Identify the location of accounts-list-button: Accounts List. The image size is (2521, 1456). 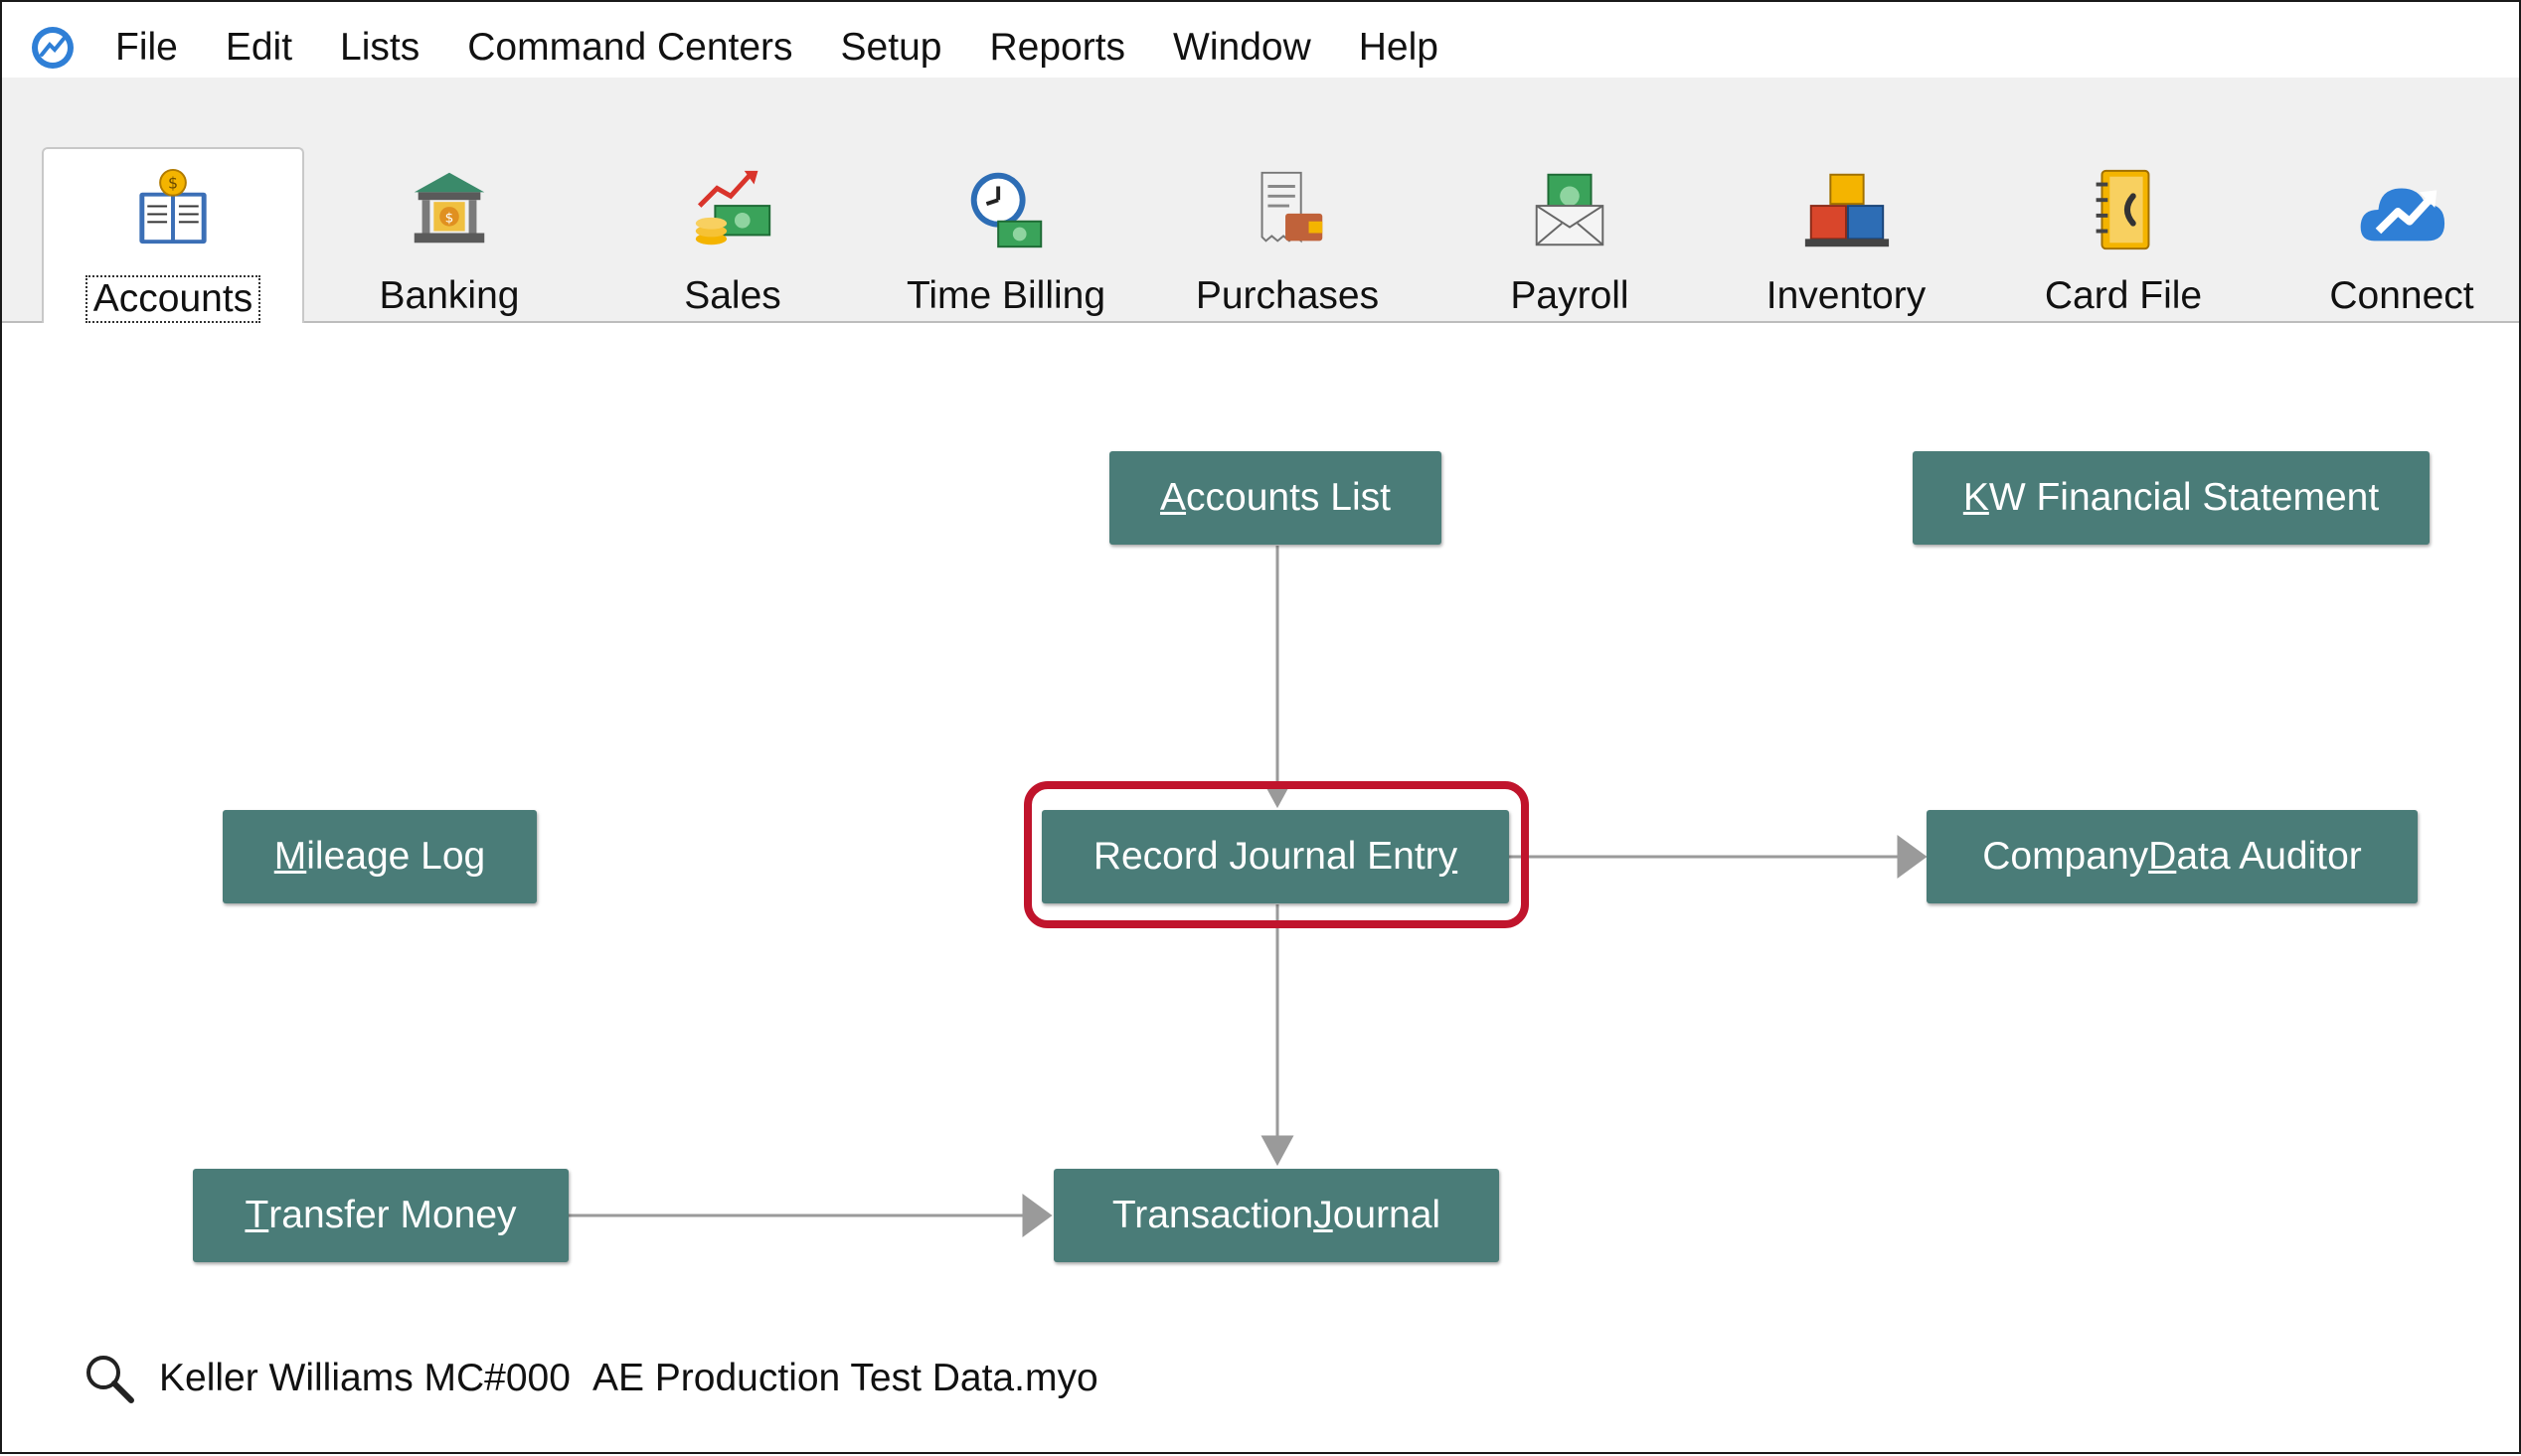
(1275, 498).